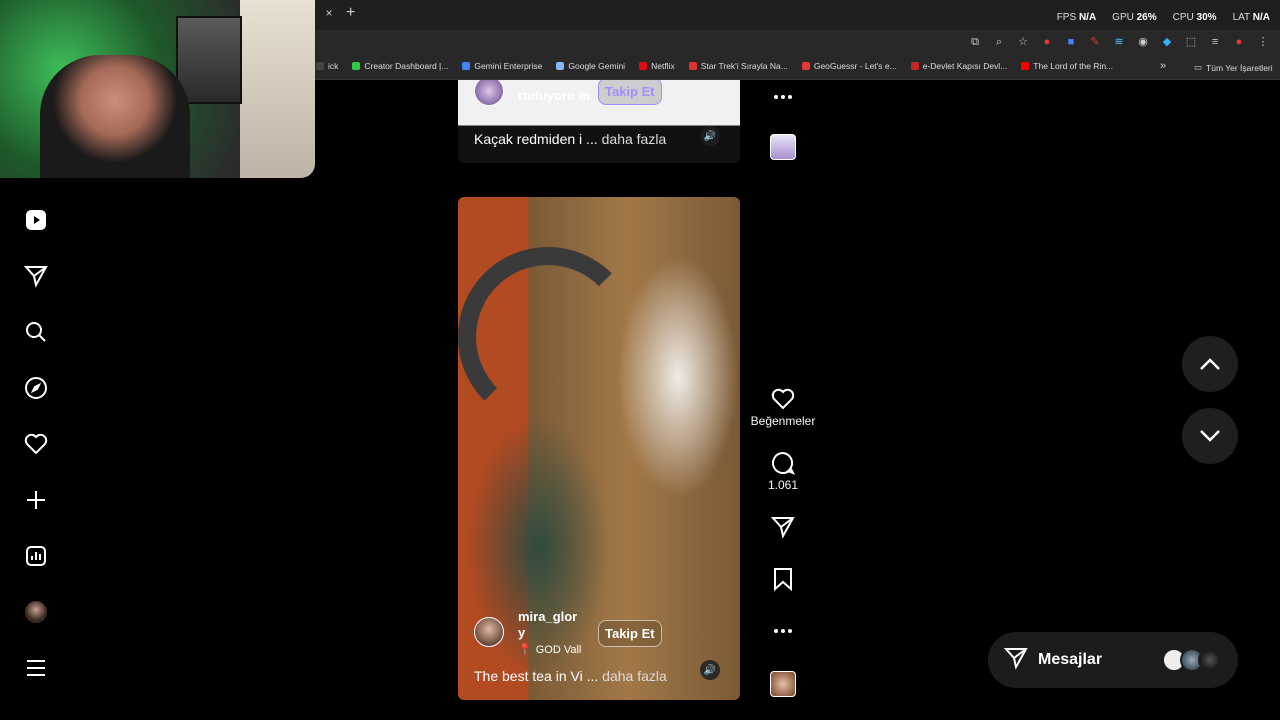  What do you see at coordinates (570, 676) in the screenshot?
I see `reel-main-caption: The best tea in Vi ... daha fazla` at bounding box center [570, 676].